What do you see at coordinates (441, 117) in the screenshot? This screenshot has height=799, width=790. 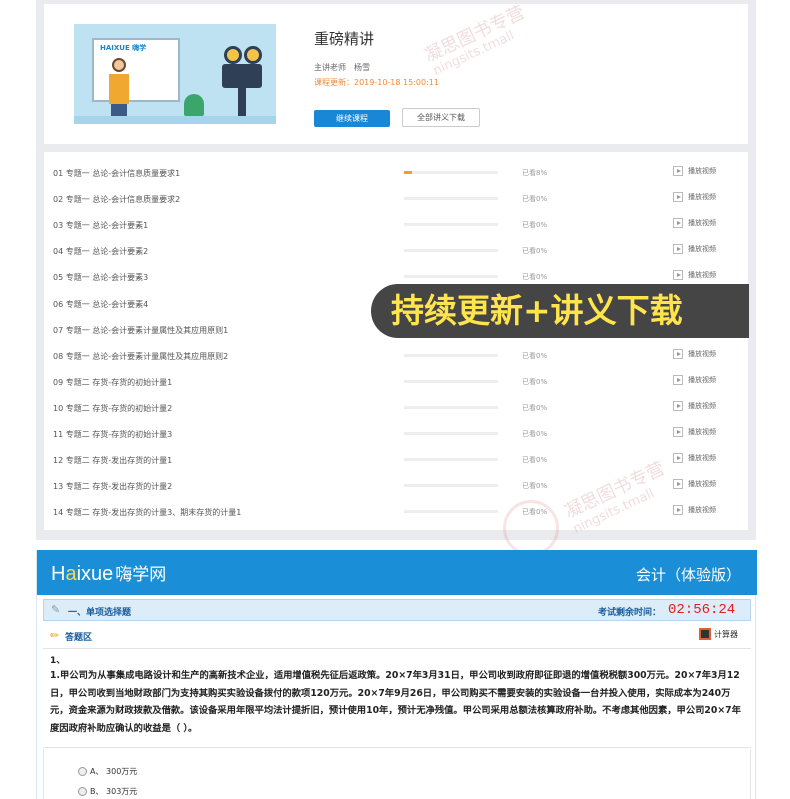 I see `download-all-handouts-button: 全部讲义下载` at bounding box center [441, 117].